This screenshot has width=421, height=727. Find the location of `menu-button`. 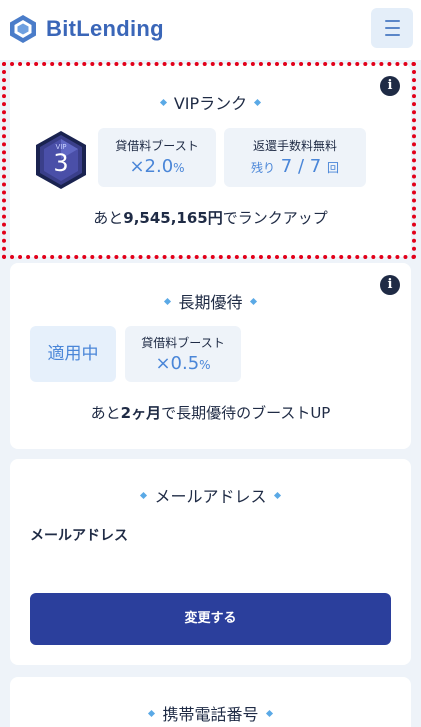

menu-button is located at coordinates (392, 28).